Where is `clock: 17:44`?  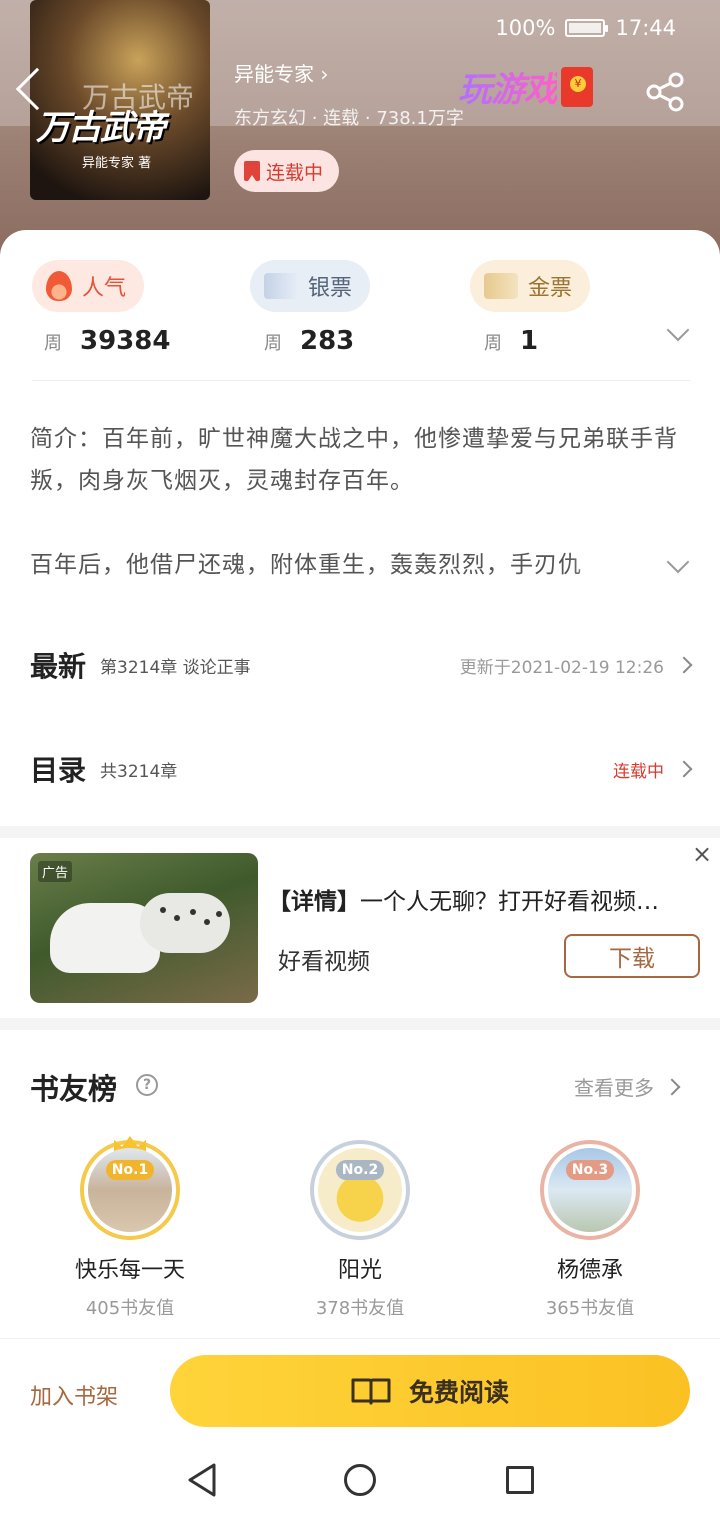
clock: 17:44 is located at coordinates (645, 28).